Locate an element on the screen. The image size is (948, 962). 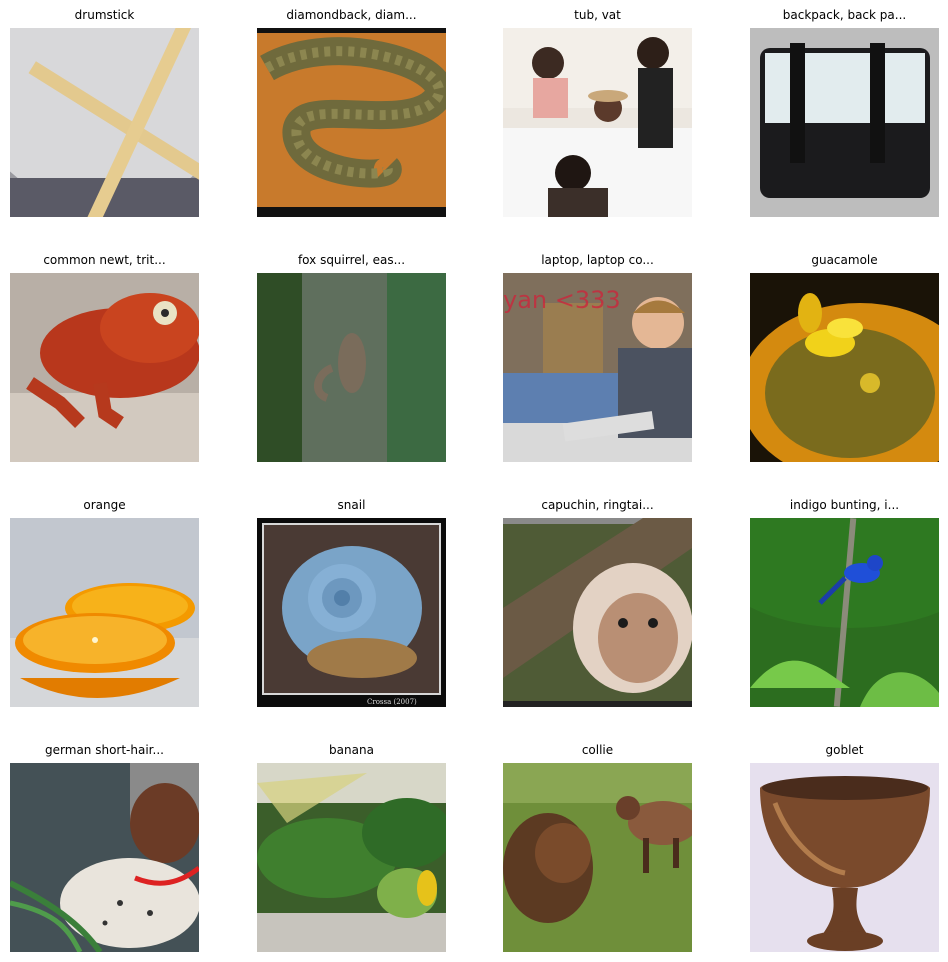
thumbnail-orange is located at coordinates (104, 612).